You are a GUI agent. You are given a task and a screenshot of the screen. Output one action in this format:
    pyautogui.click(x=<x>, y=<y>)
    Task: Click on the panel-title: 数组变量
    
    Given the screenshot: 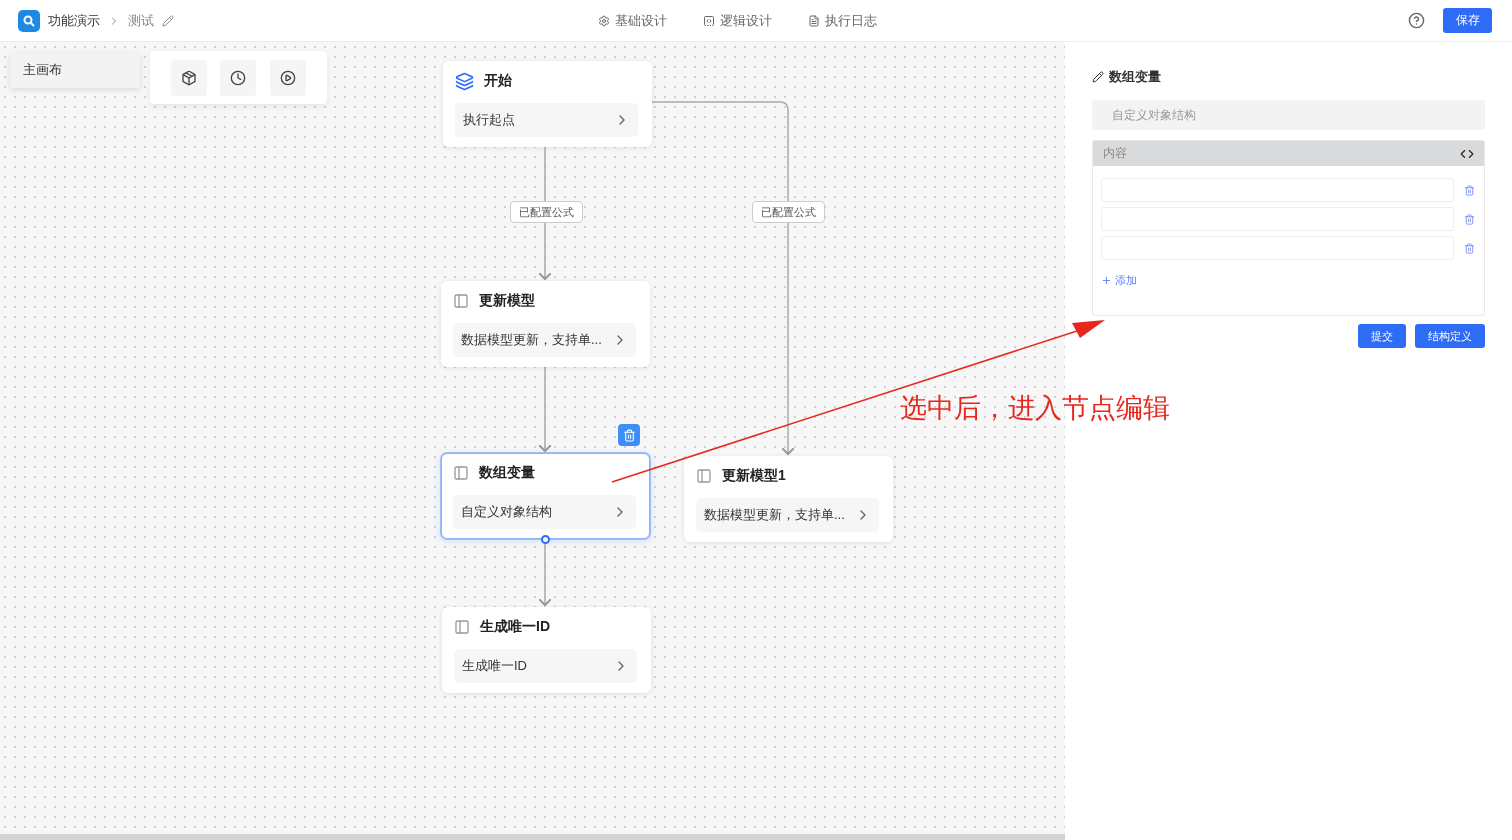 What is the action you would take?
    pyautogui.click(x=1135, y=77)
    